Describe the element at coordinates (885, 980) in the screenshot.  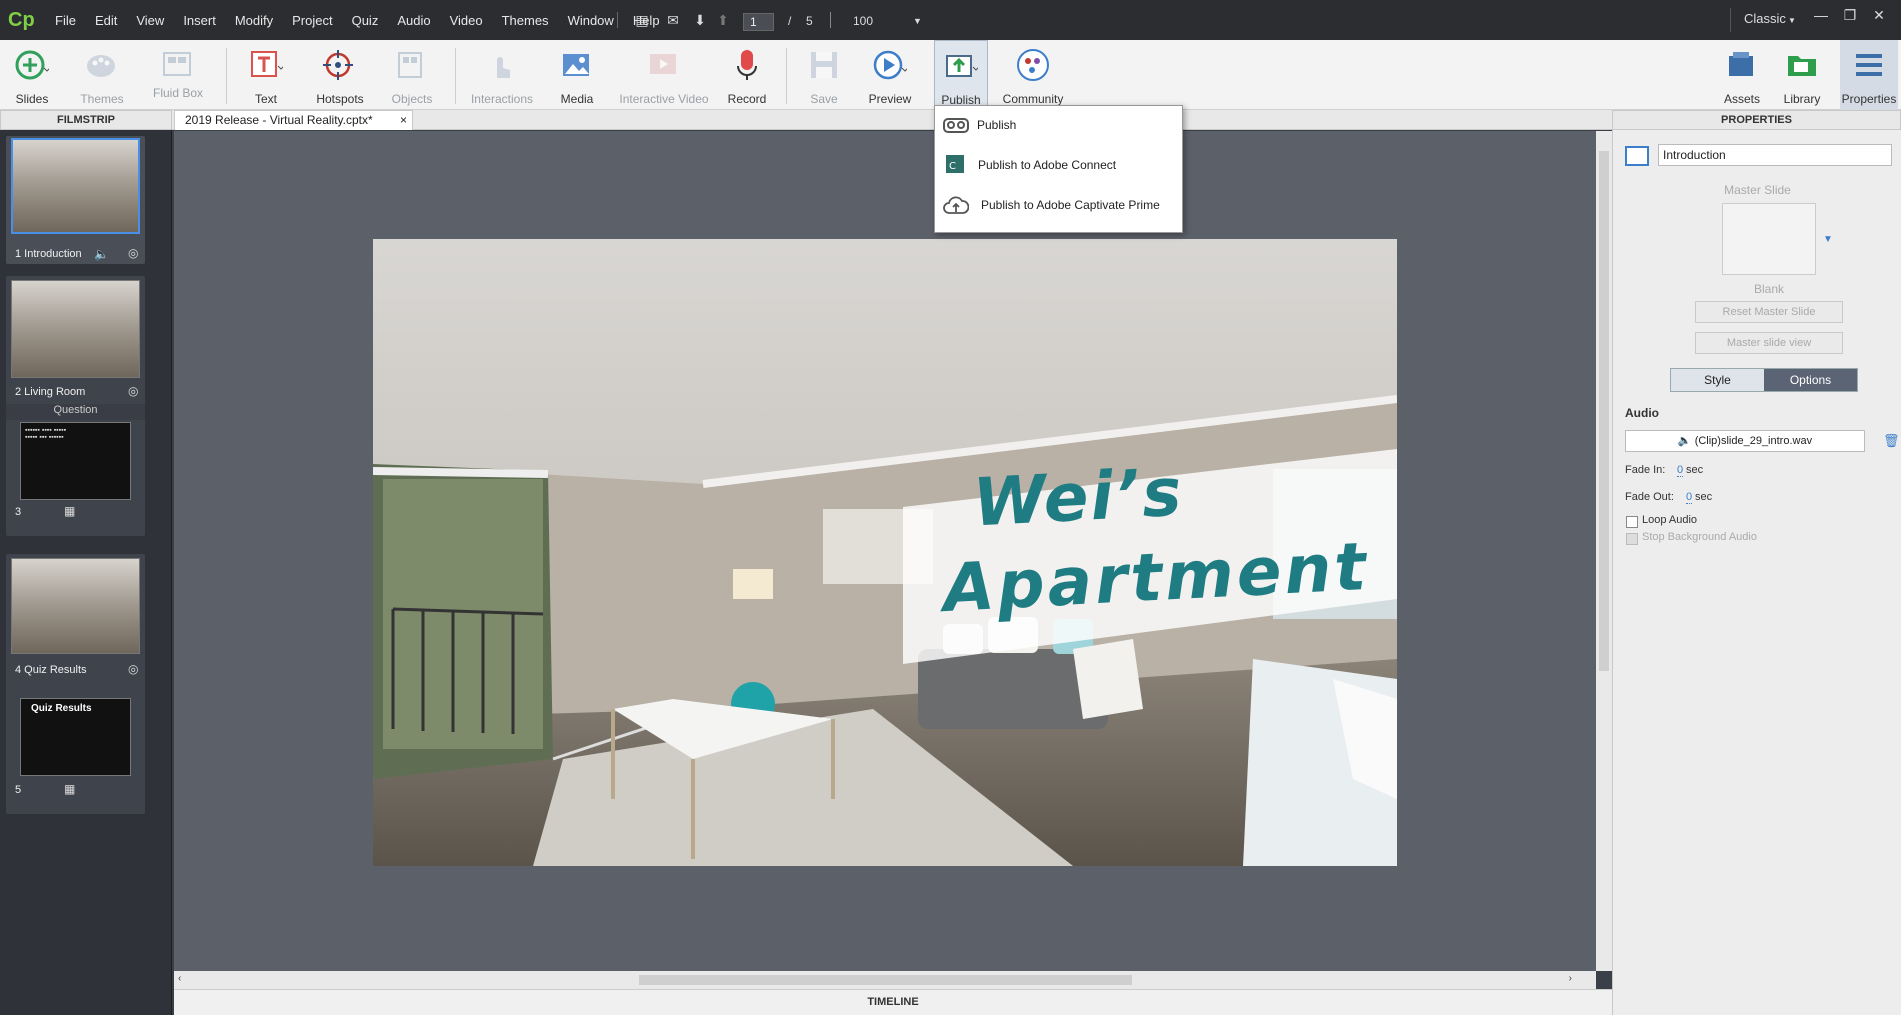
I see `stage-horizontal-scrollbar: ‹ ›` at that location.